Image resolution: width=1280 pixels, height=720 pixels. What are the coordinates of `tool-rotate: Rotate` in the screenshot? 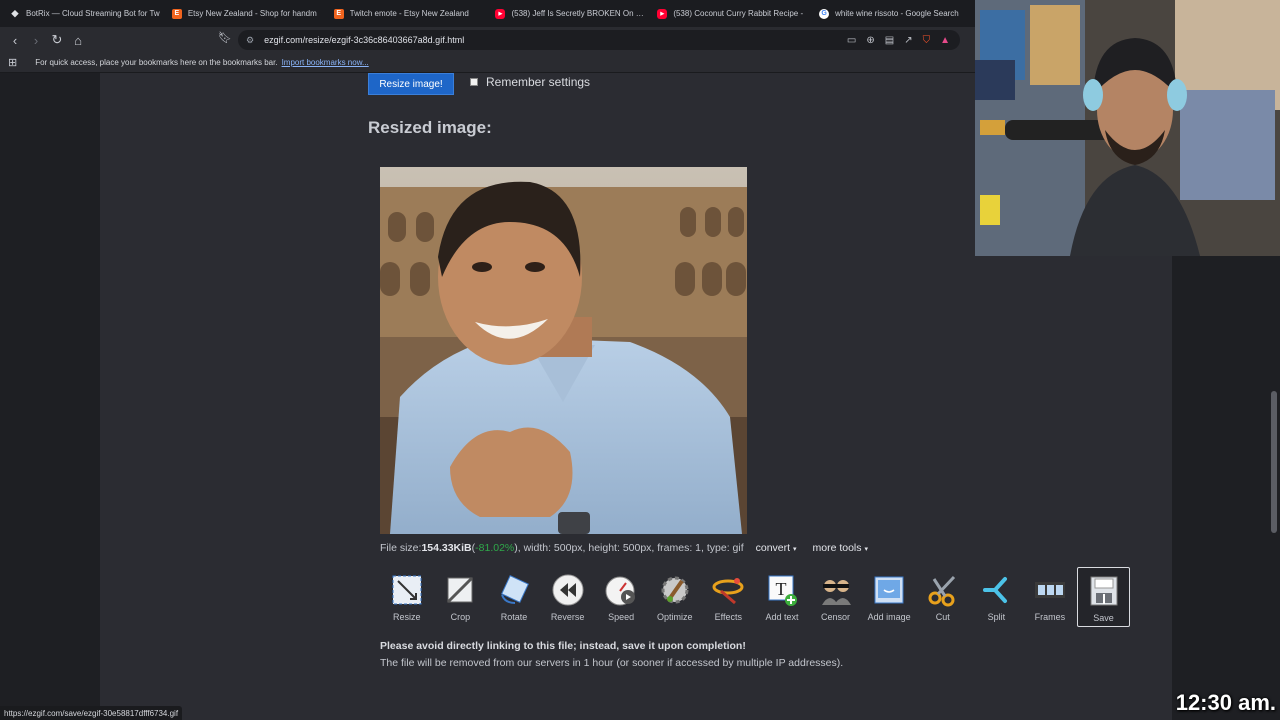 It's located at (514, 597).